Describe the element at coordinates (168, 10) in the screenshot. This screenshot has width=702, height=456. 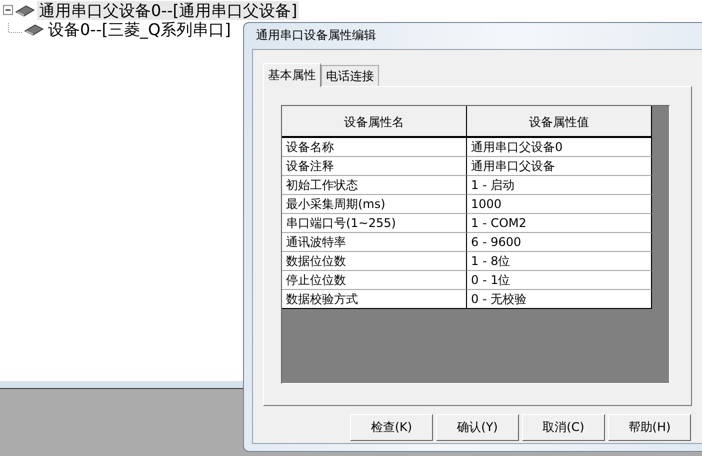
I see `tree-item: 通用串口父设备0--[通用串口父设备]` at that location.